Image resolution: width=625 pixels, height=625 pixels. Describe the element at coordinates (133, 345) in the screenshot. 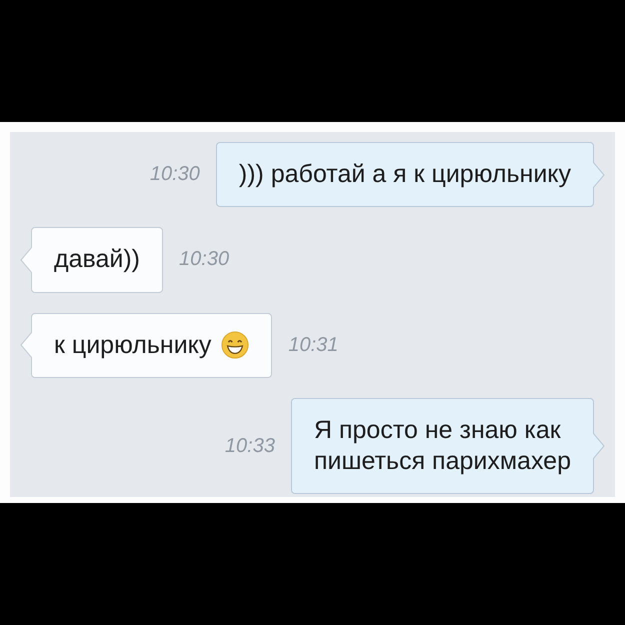

I see `message-text: к цирюльнику` at that location.